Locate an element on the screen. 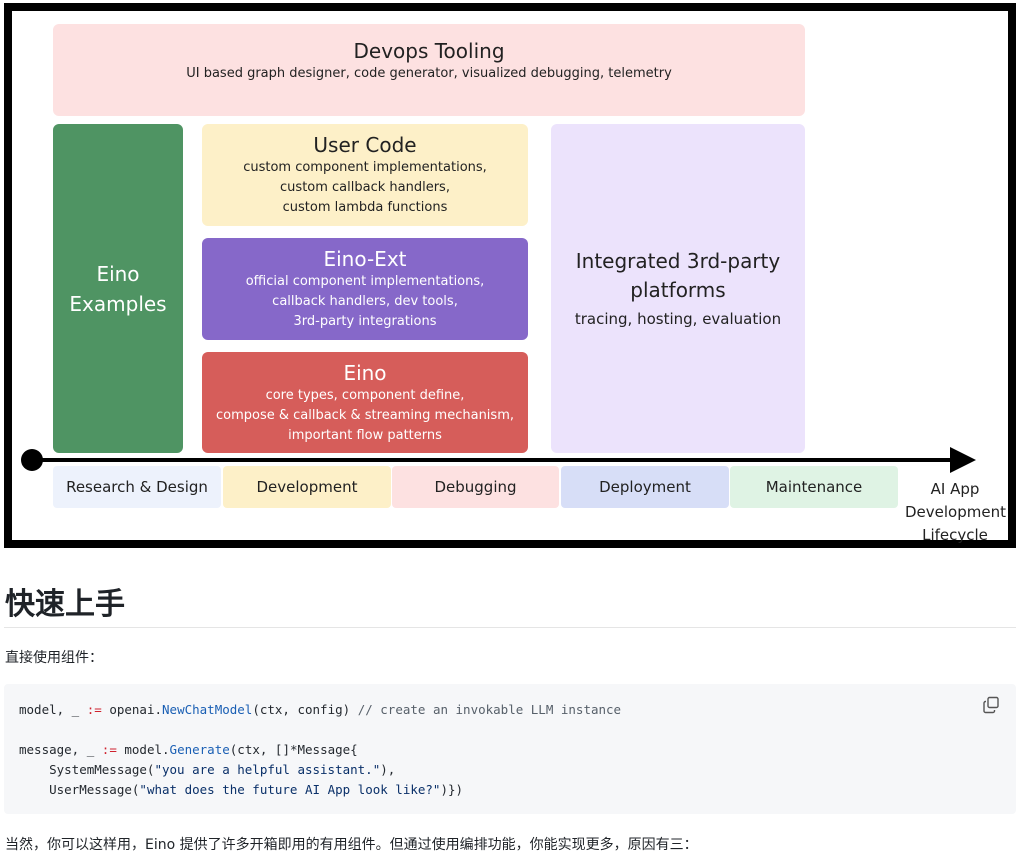 The image size is (1021, 856). code-string: "what does the future AI App look like?" is located at coordinates (290, 789).